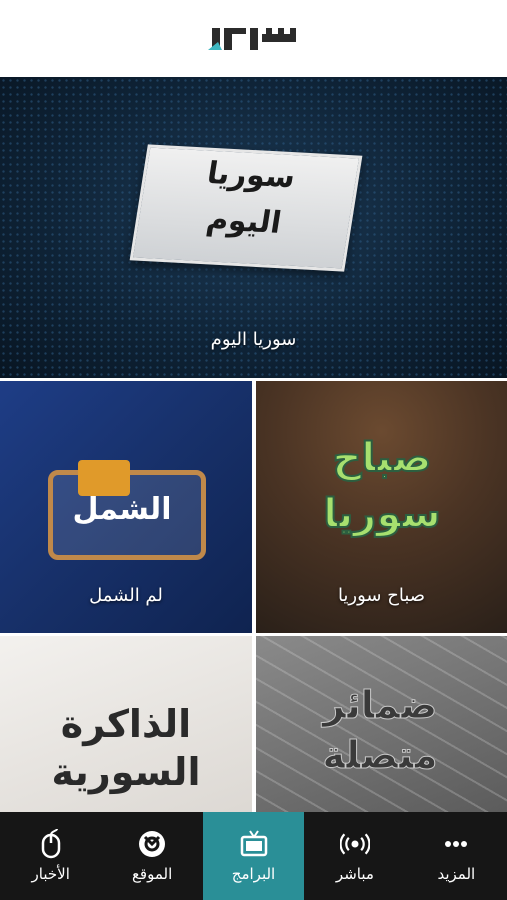  Describe the element at coordinates (380, 755) in the screenshot. I see `art-line: متصلة` at that location.